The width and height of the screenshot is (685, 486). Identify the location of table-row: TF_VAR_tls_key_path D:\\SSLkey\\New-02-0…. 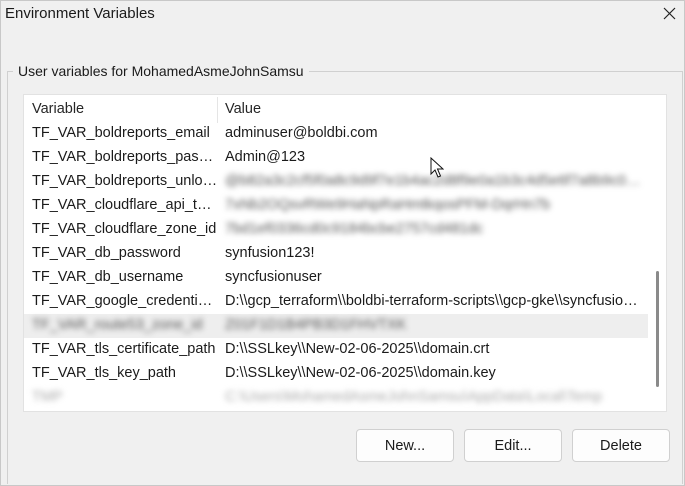
(336, 374).